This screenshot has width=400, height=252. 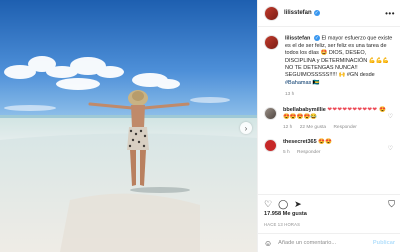 What do you see at coordinates (297, 38) in the screenshot?
I see `caption-username: lilisstefan` at bounding box center [297, 38].